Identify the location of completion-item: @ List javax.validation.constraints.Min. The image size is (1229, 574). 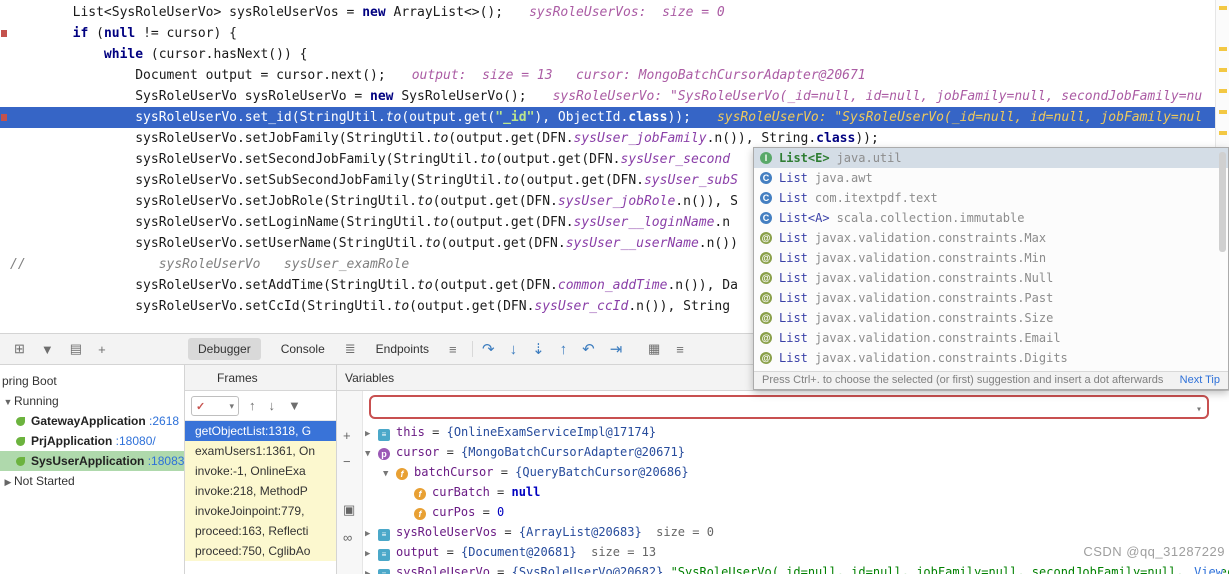
(991, 258).